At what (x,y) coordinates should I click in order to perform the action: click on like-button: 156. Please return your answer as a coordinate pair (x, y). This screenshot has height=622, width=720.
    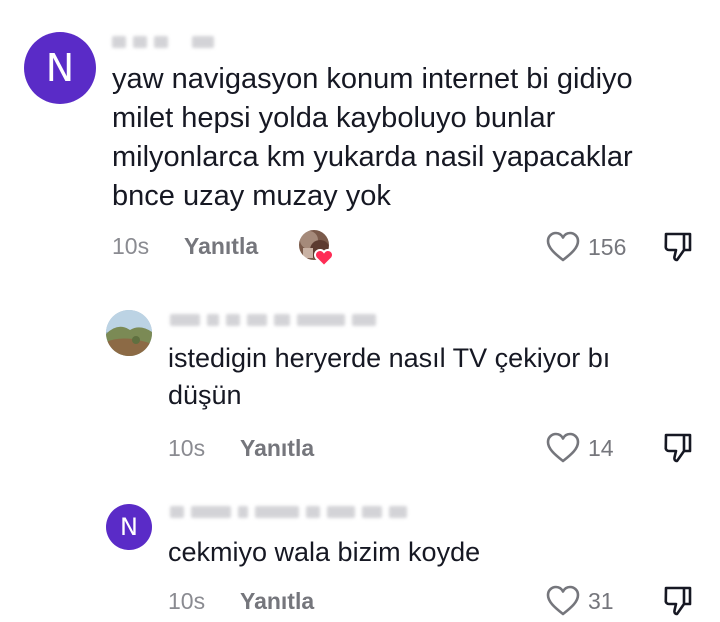
    Looking at the image, I should click on (586, 247).